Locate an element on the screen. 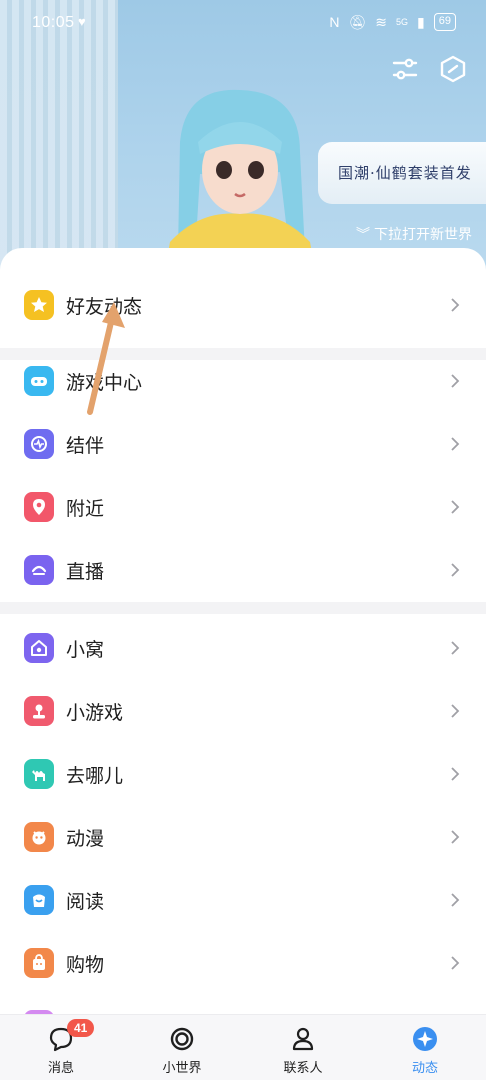 The width and height of the screenshot is (486, 1080). hexagon-icon is located at coordinates (453, 69).